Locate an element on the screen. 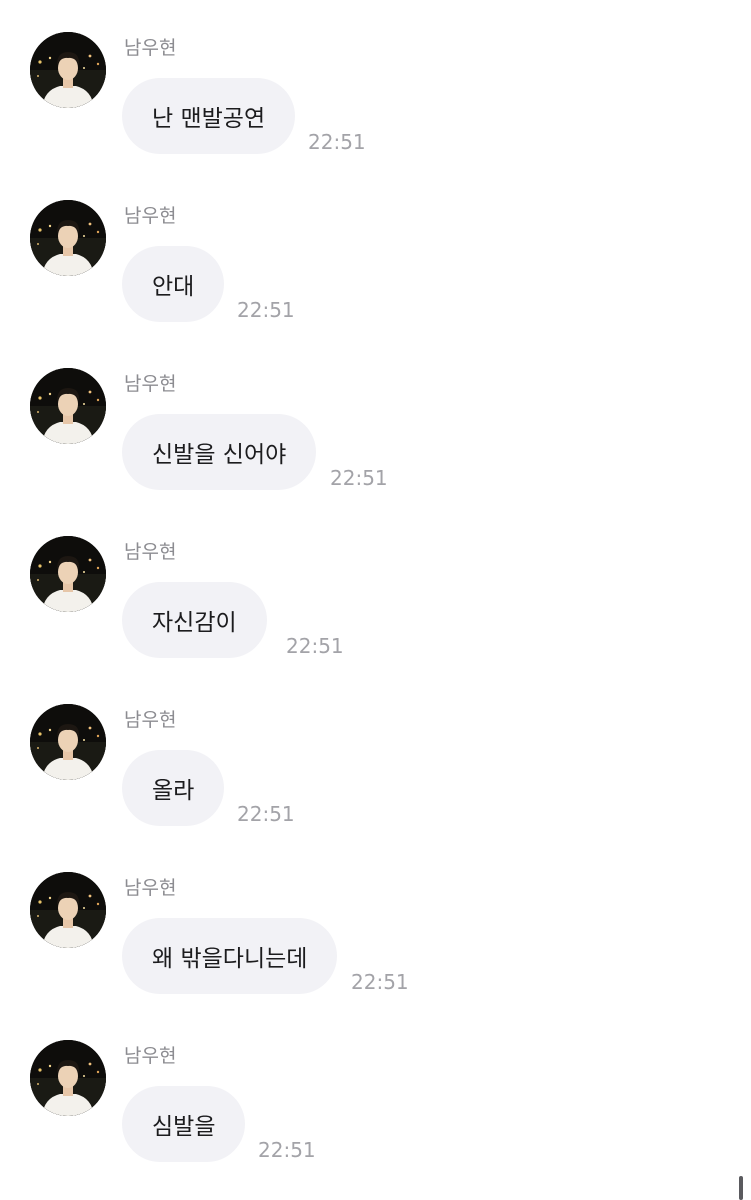 Image resolution: width=751 pixels, height=1200 pixels. message-bubble: 안대 is located at coordinates (173, 284).